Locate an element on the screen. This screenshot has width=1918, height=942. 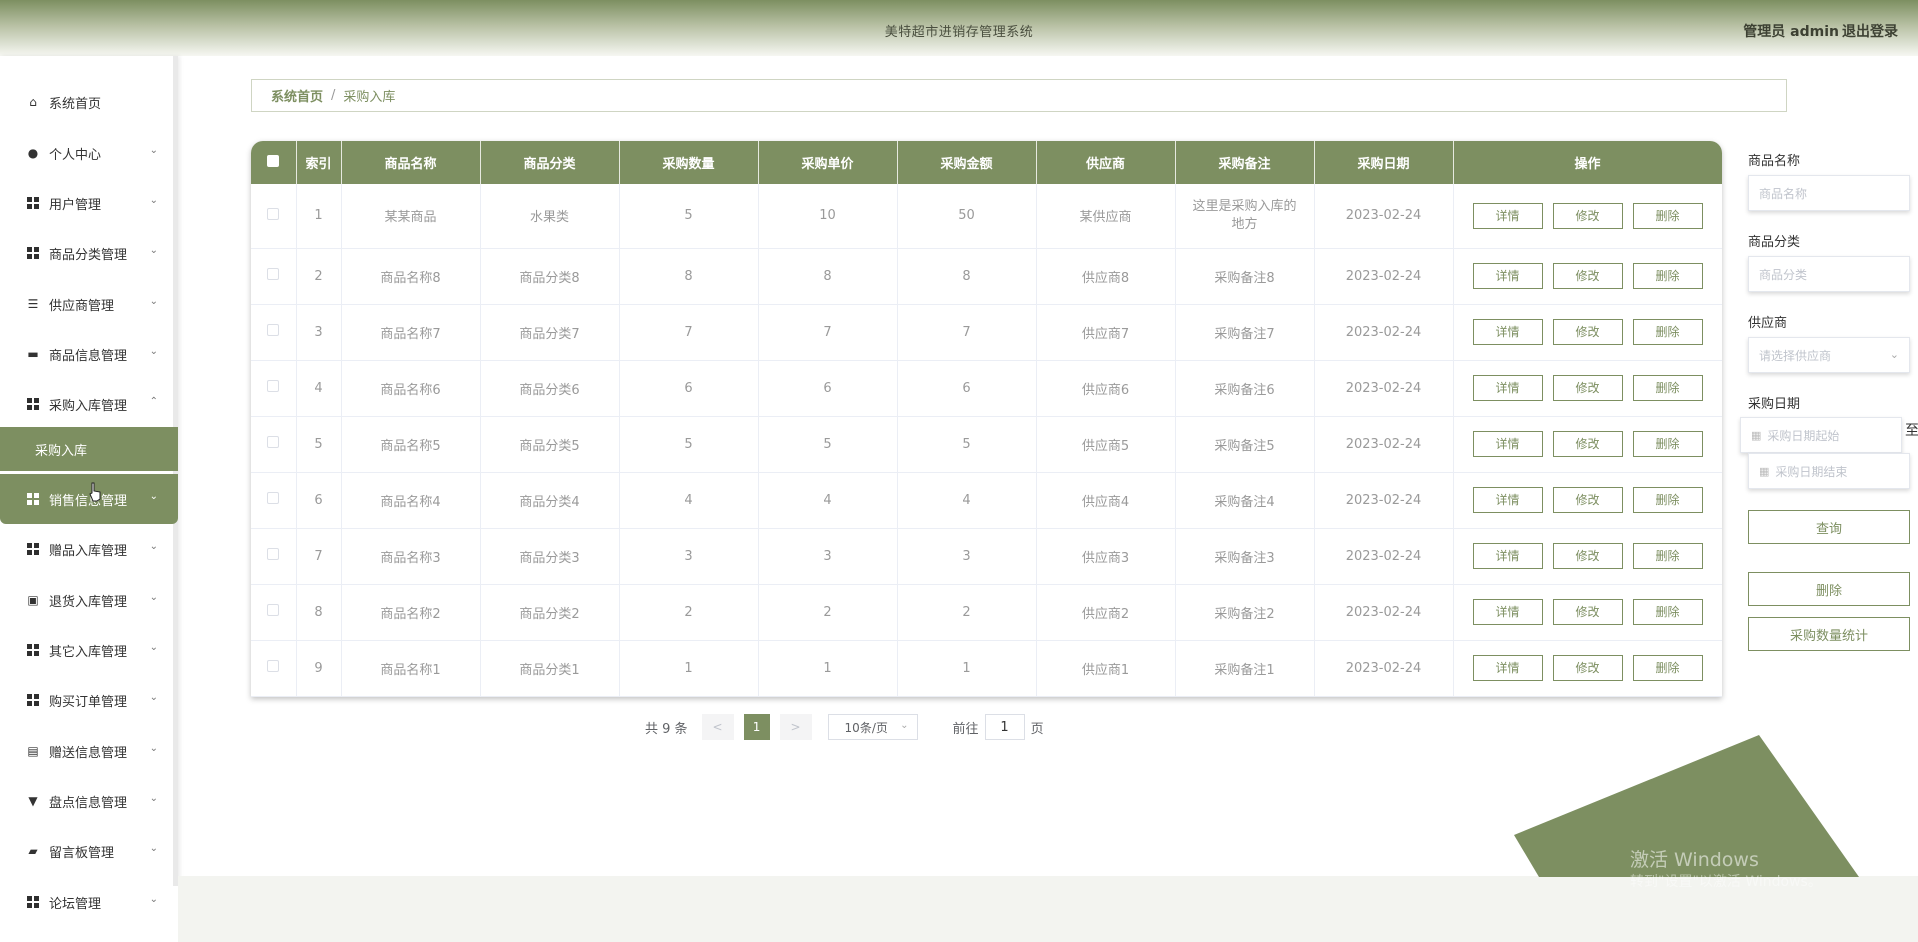
select-all-cell is located at coordinates (274, 162).